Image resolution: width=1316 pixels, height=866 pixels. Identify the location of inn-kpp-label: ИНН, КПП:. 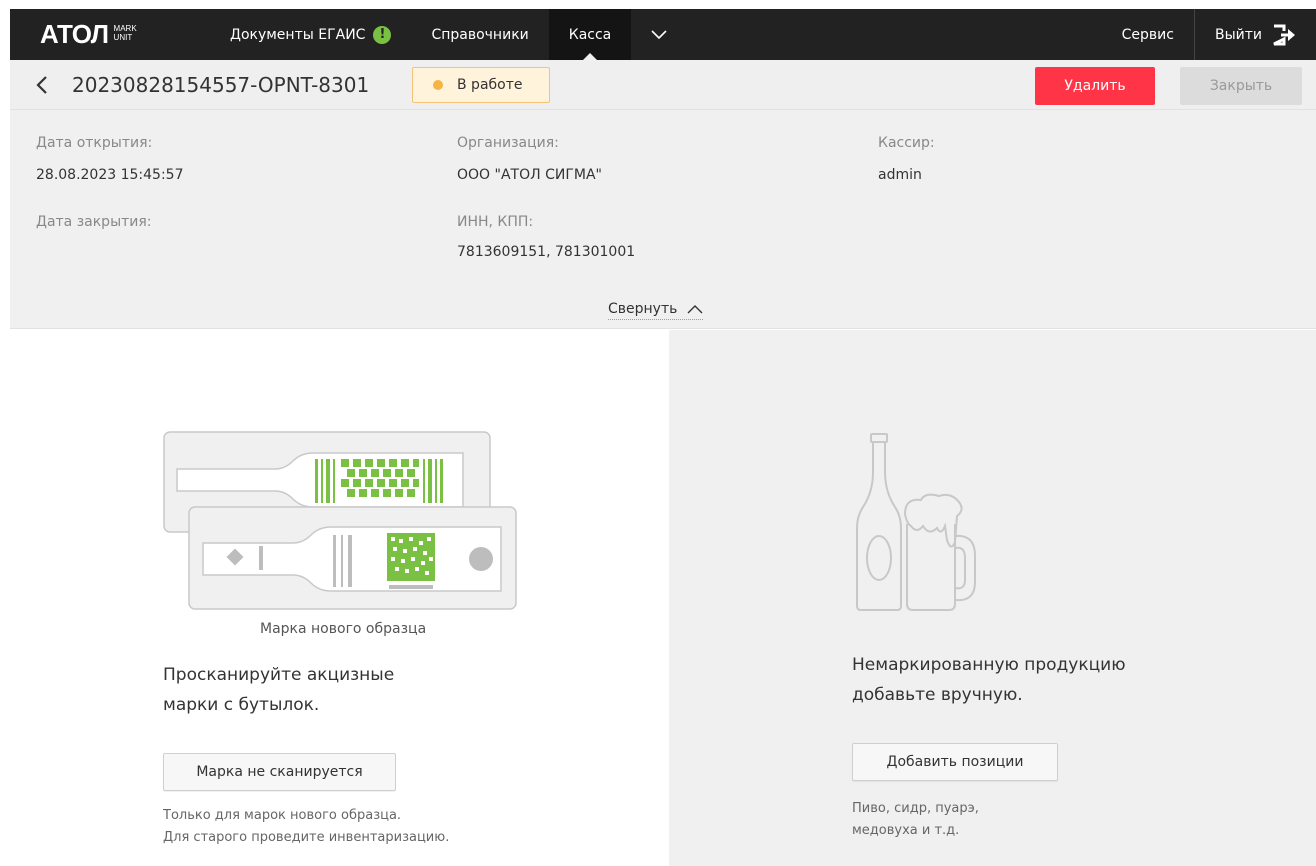
(495, 222).